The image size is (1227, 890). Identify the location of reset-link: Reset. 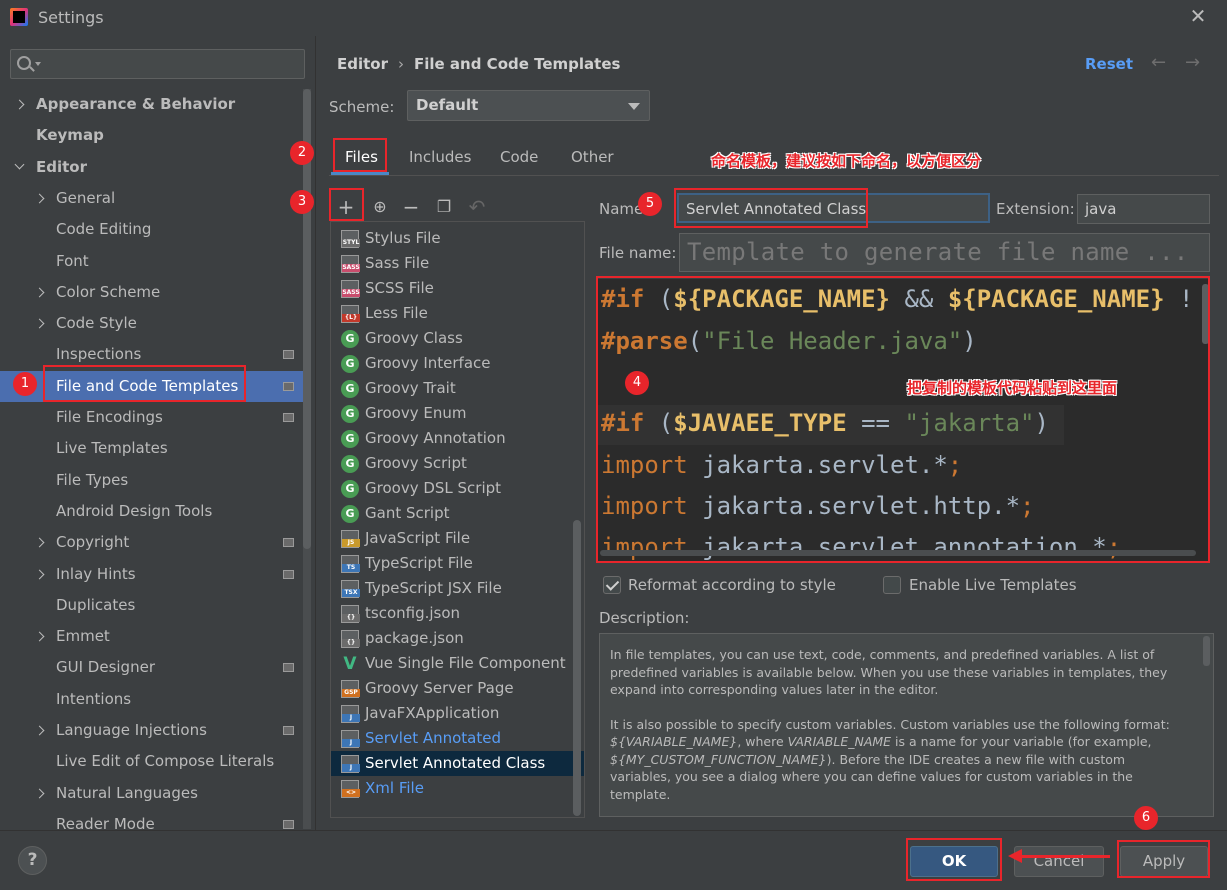
(1109, 64).